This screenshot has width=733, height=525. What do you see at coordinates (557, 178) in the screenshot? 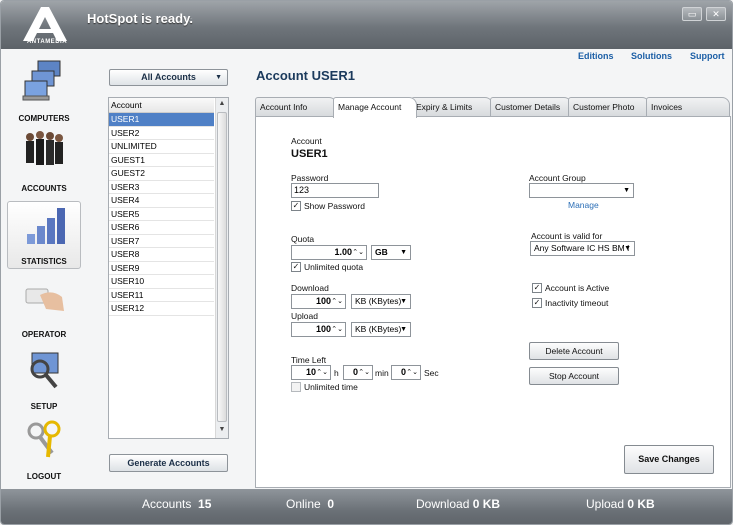
I see `account-group-label: Account Group` at bounding box center [557, 178].